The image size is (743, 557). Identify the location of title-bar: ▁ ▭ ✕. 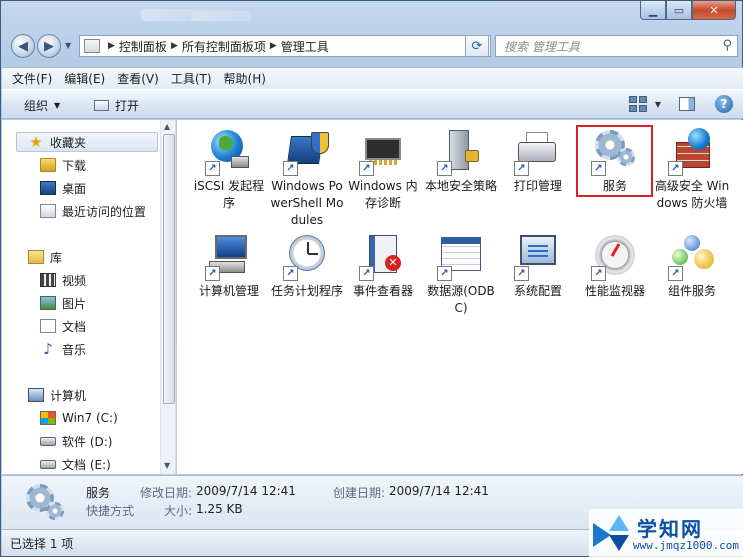
(371, 16).